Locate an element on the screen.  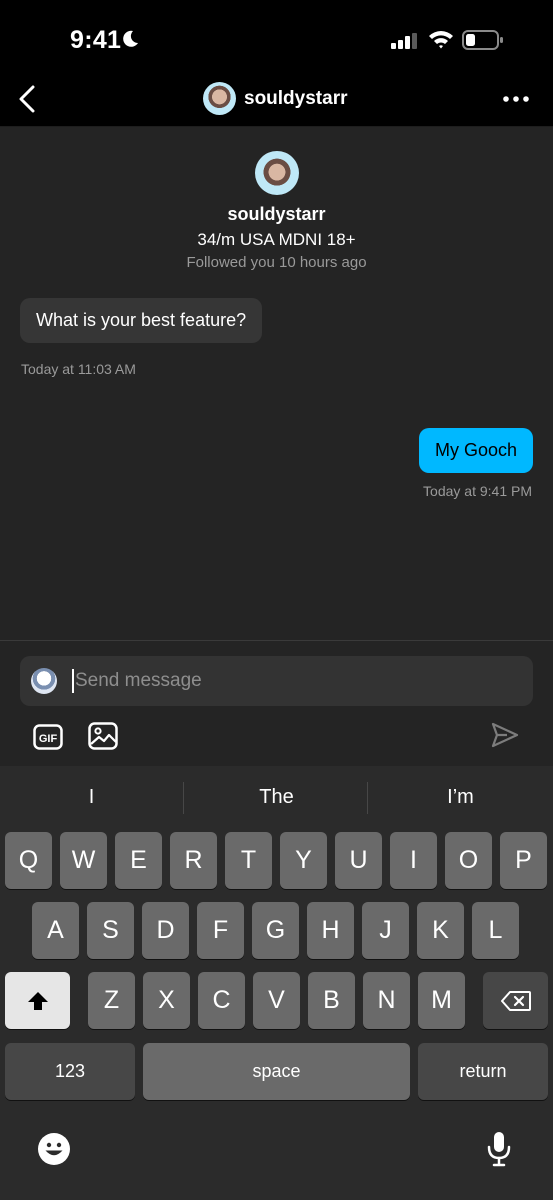
backspace-icon is located at coordinates (515, 1000).